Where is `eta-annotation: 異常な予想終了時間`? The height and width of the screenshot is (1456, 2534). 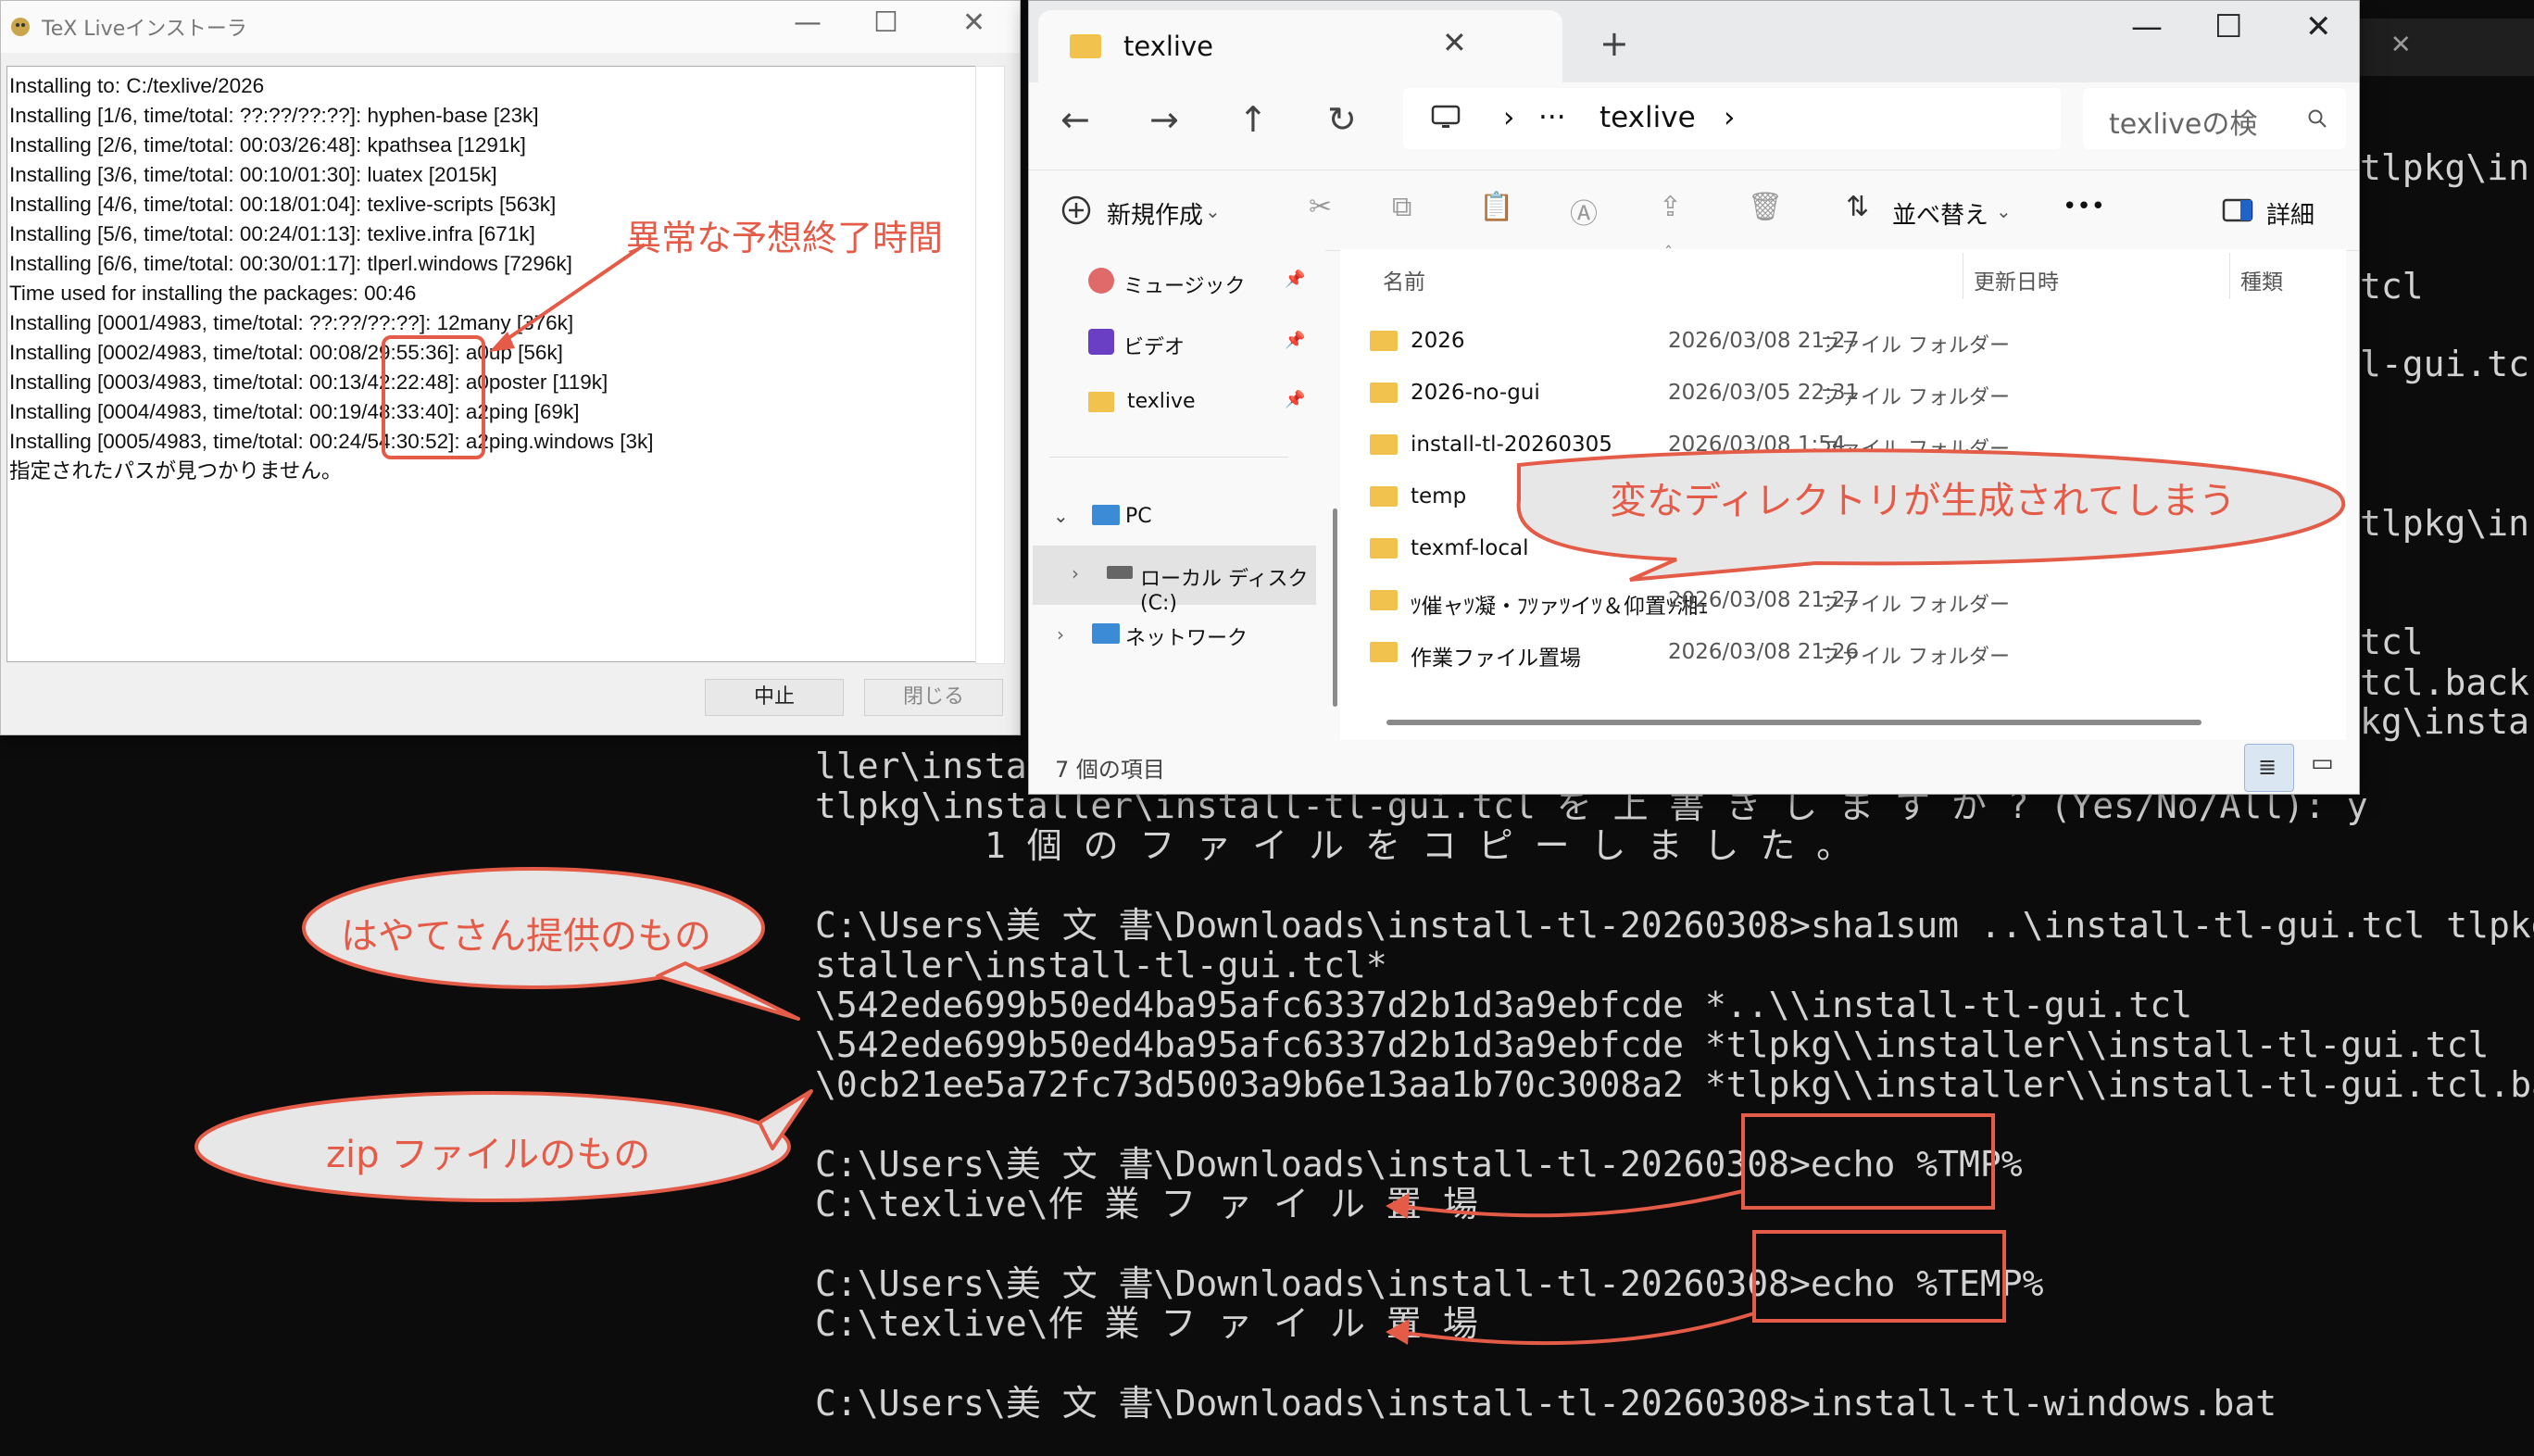 eta-annotation: 異常な予想終了時間 is located at coordinates (785, 238).